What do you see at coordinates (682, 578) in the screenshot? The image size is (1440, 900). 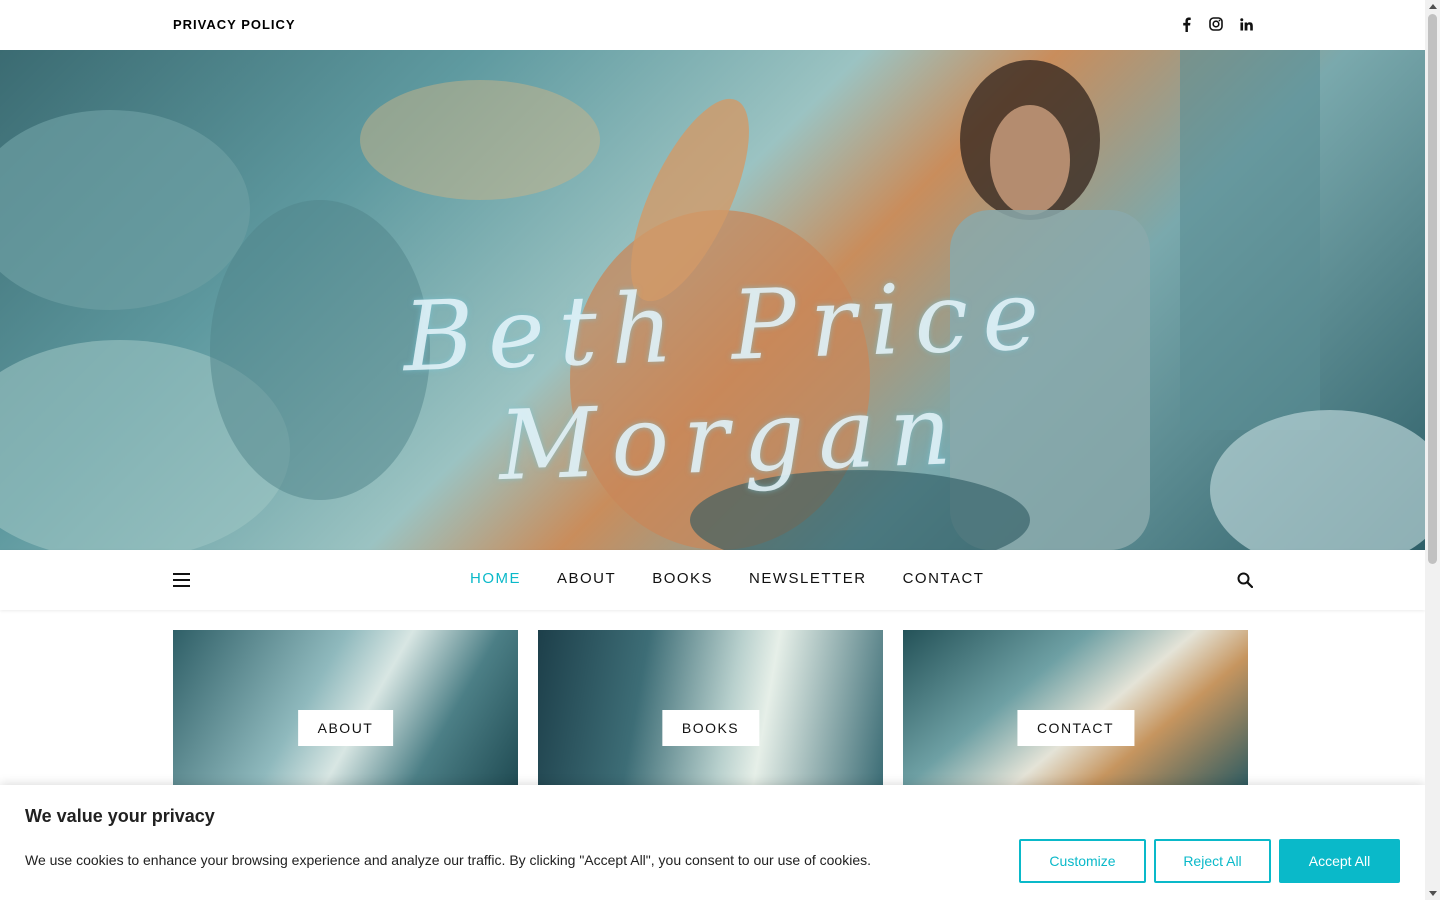 I see `nav-item-books: BOOKS` at bounding box center [682, 578].